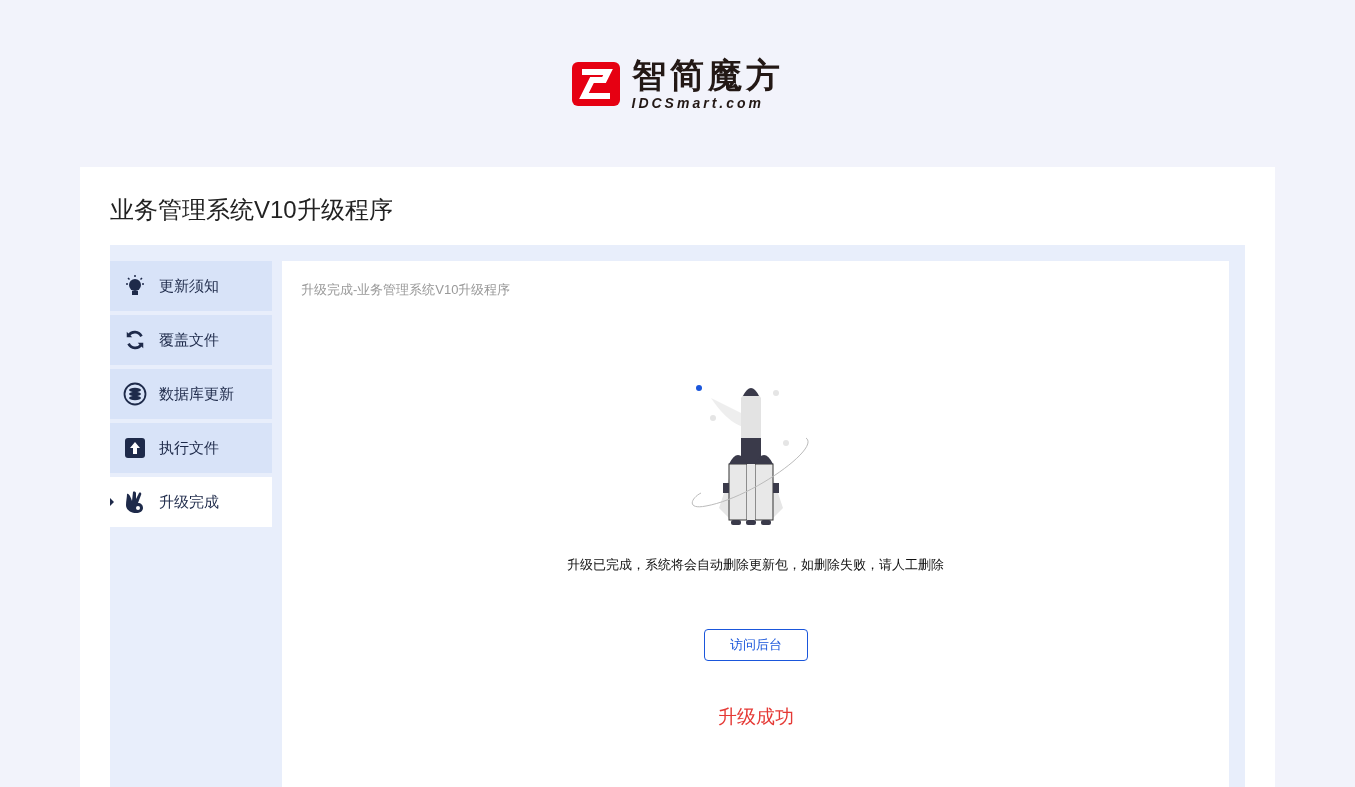  I want to click on sidebar-label: 执行文件, so click(189, 447).